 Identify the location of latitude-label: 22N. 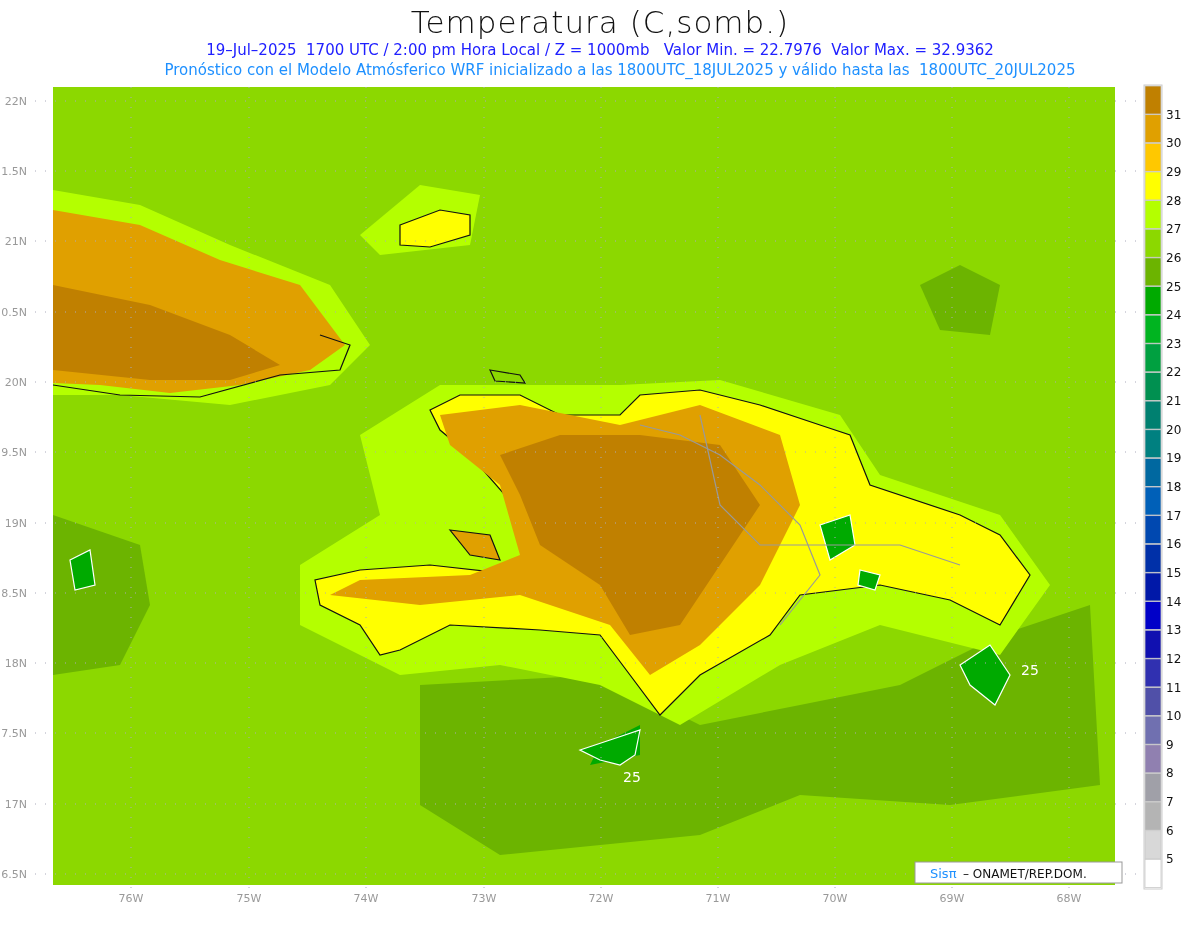
(15, 101).